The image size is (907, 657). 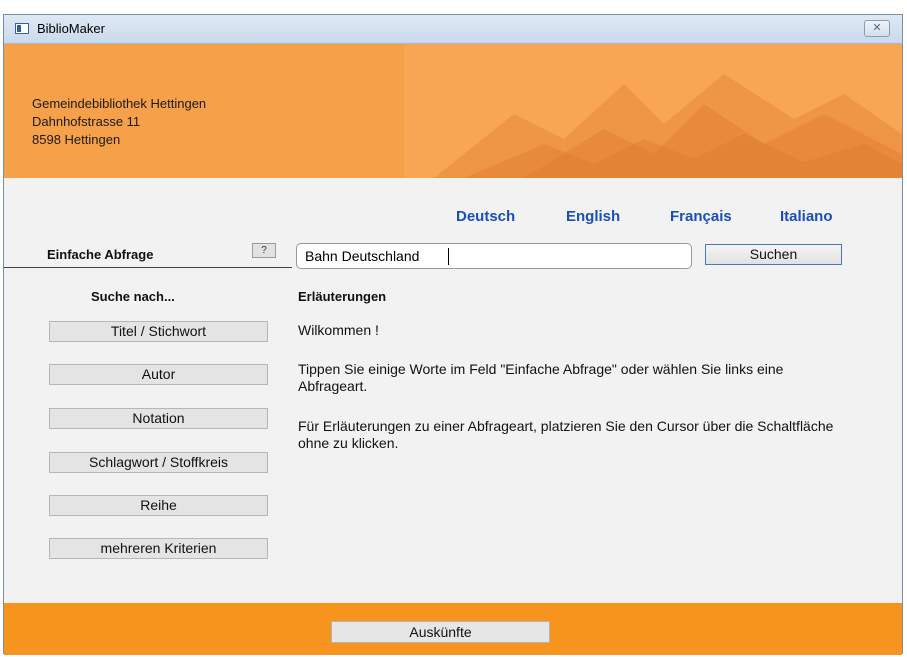 What do you see at coordinates (485, 216) in the screenshot?
I see `lang-deutsch-link: Deutsch` at bounding box center [485, 216].